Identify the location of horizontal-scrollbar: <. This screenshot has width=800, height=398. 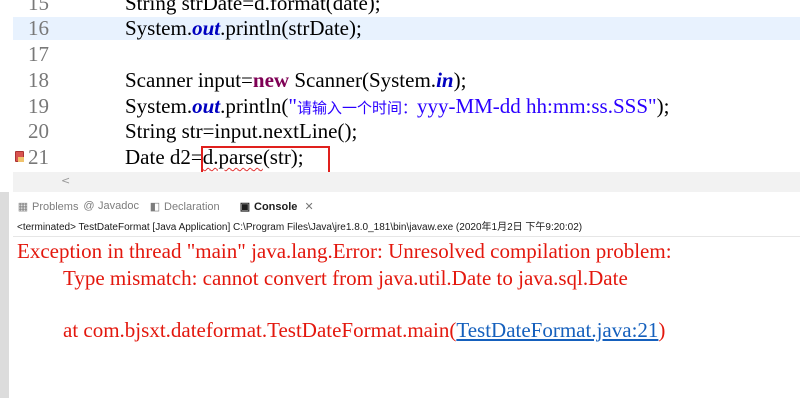
(406, 182).